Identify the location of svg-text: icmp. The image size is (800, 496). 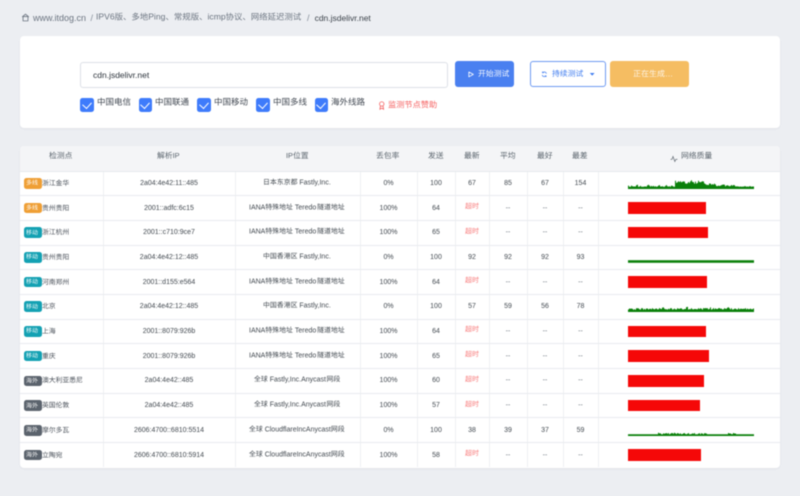
(217, 17).